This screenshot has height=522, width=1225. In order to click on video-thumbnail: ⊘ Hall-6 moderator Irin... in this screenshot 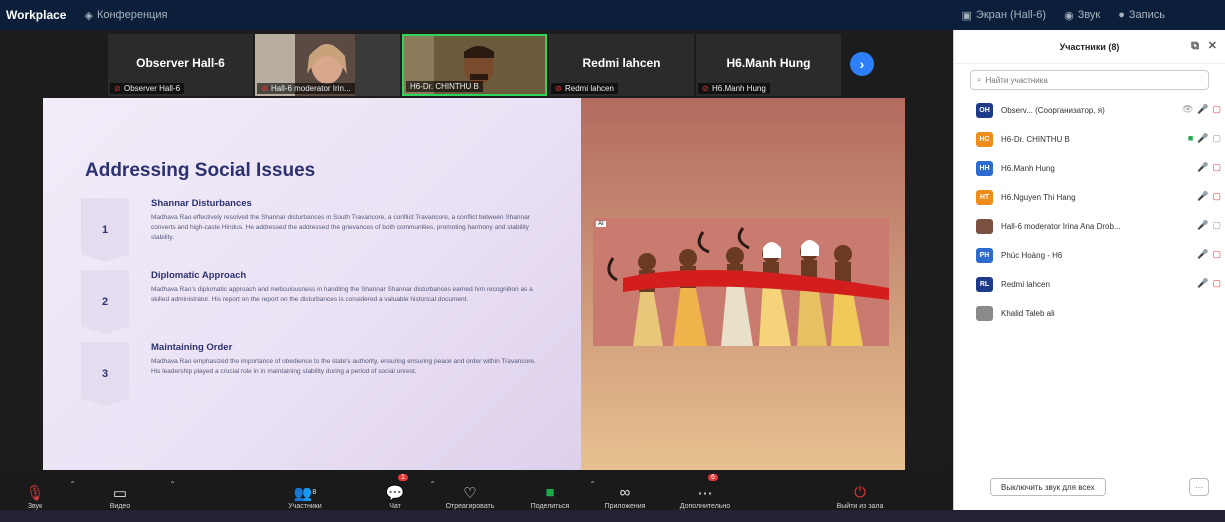, I will do `click(327, 65)`.